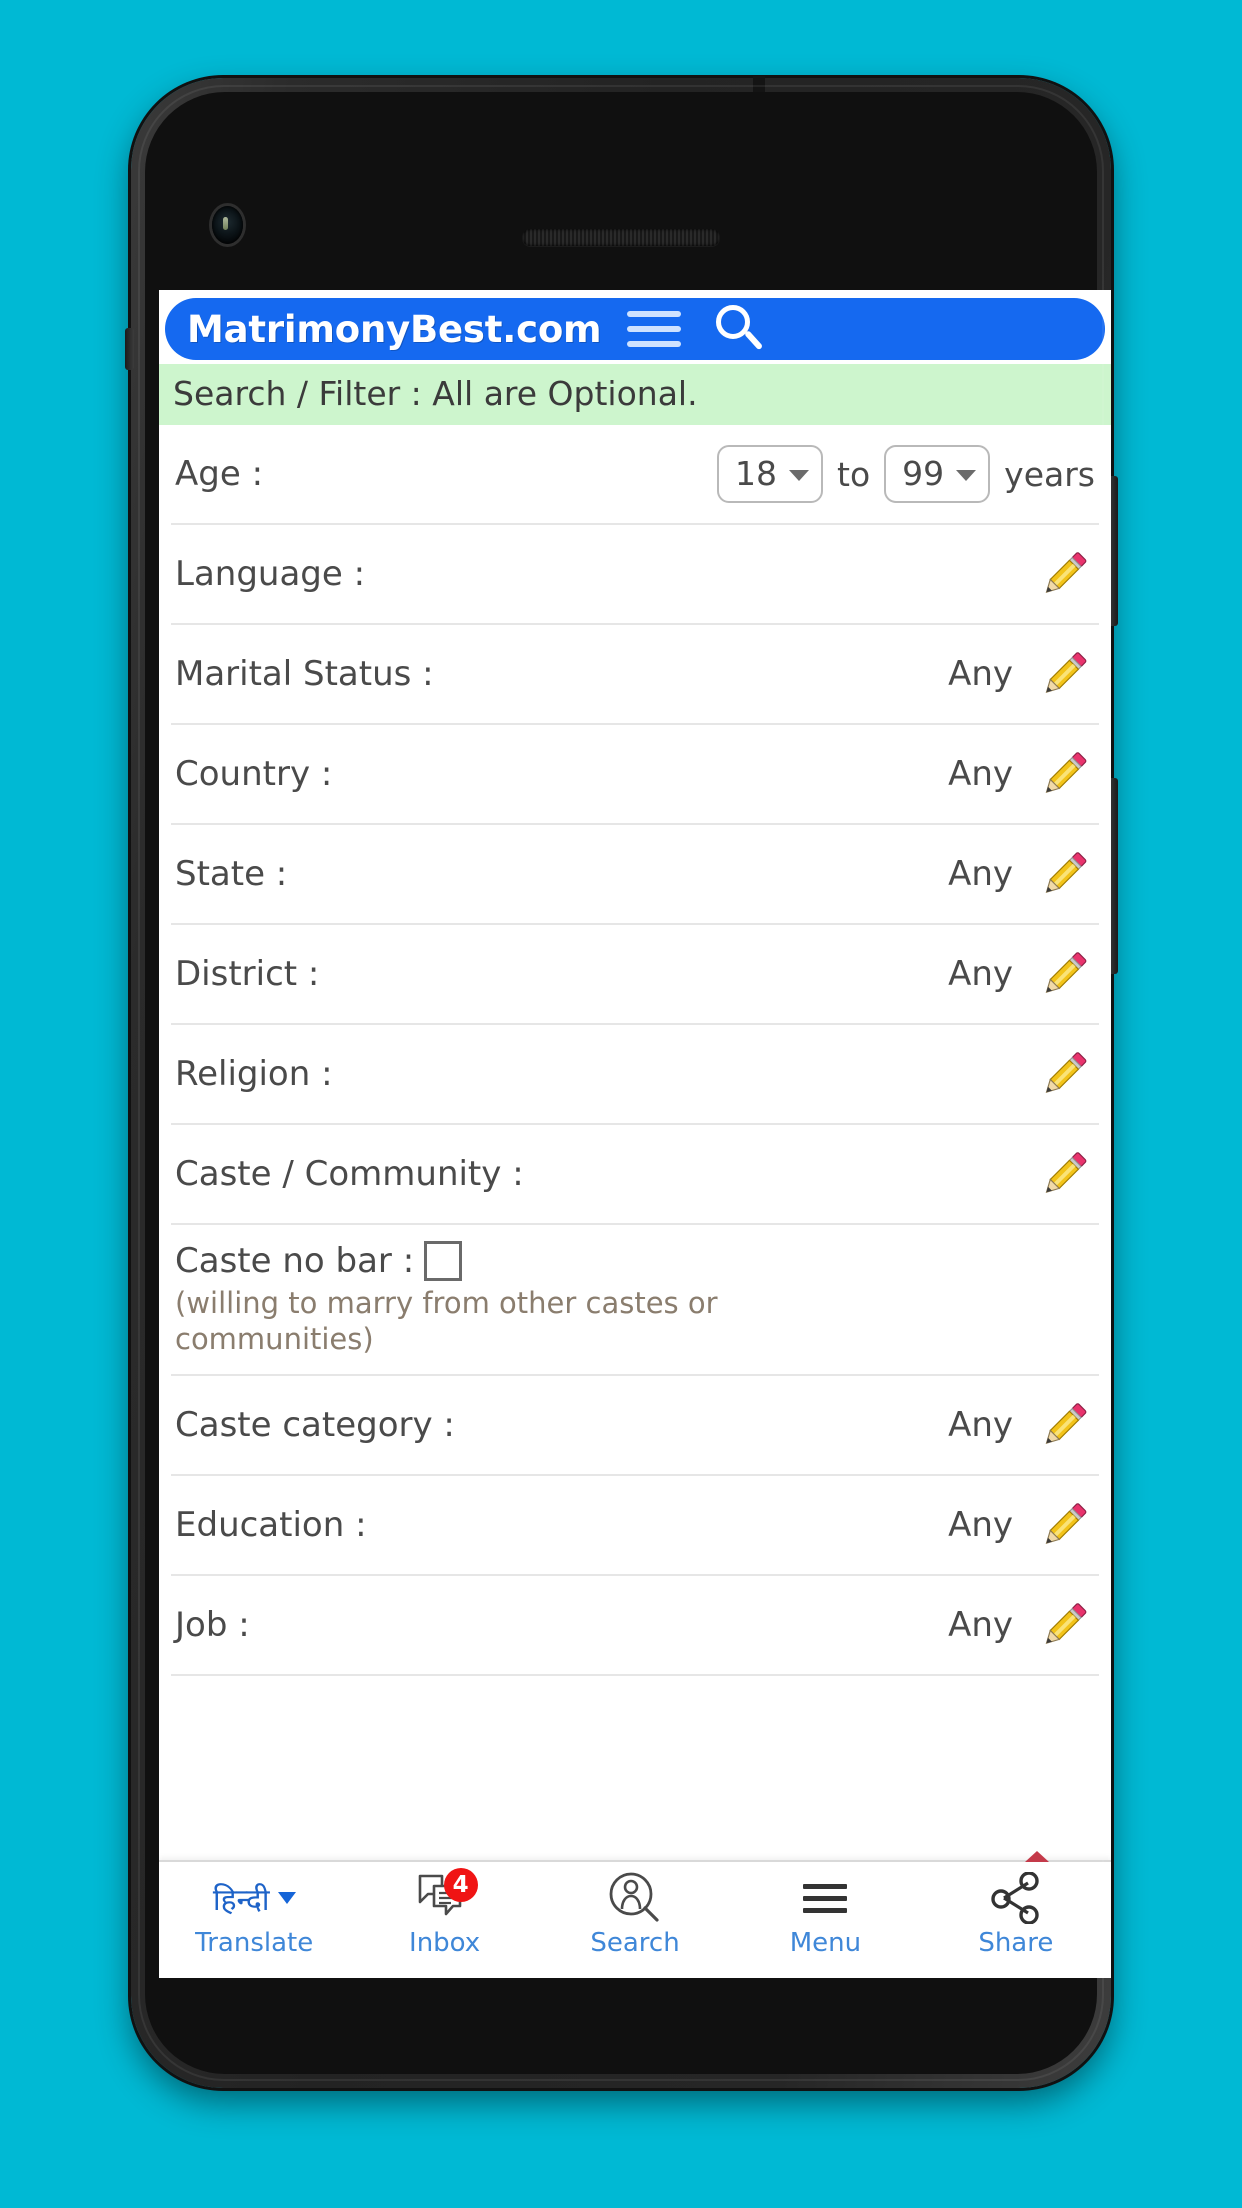 The height and width of the screenshot is (2208, 1242). I want to click on filter-row: State : Any, so click(635, 875).